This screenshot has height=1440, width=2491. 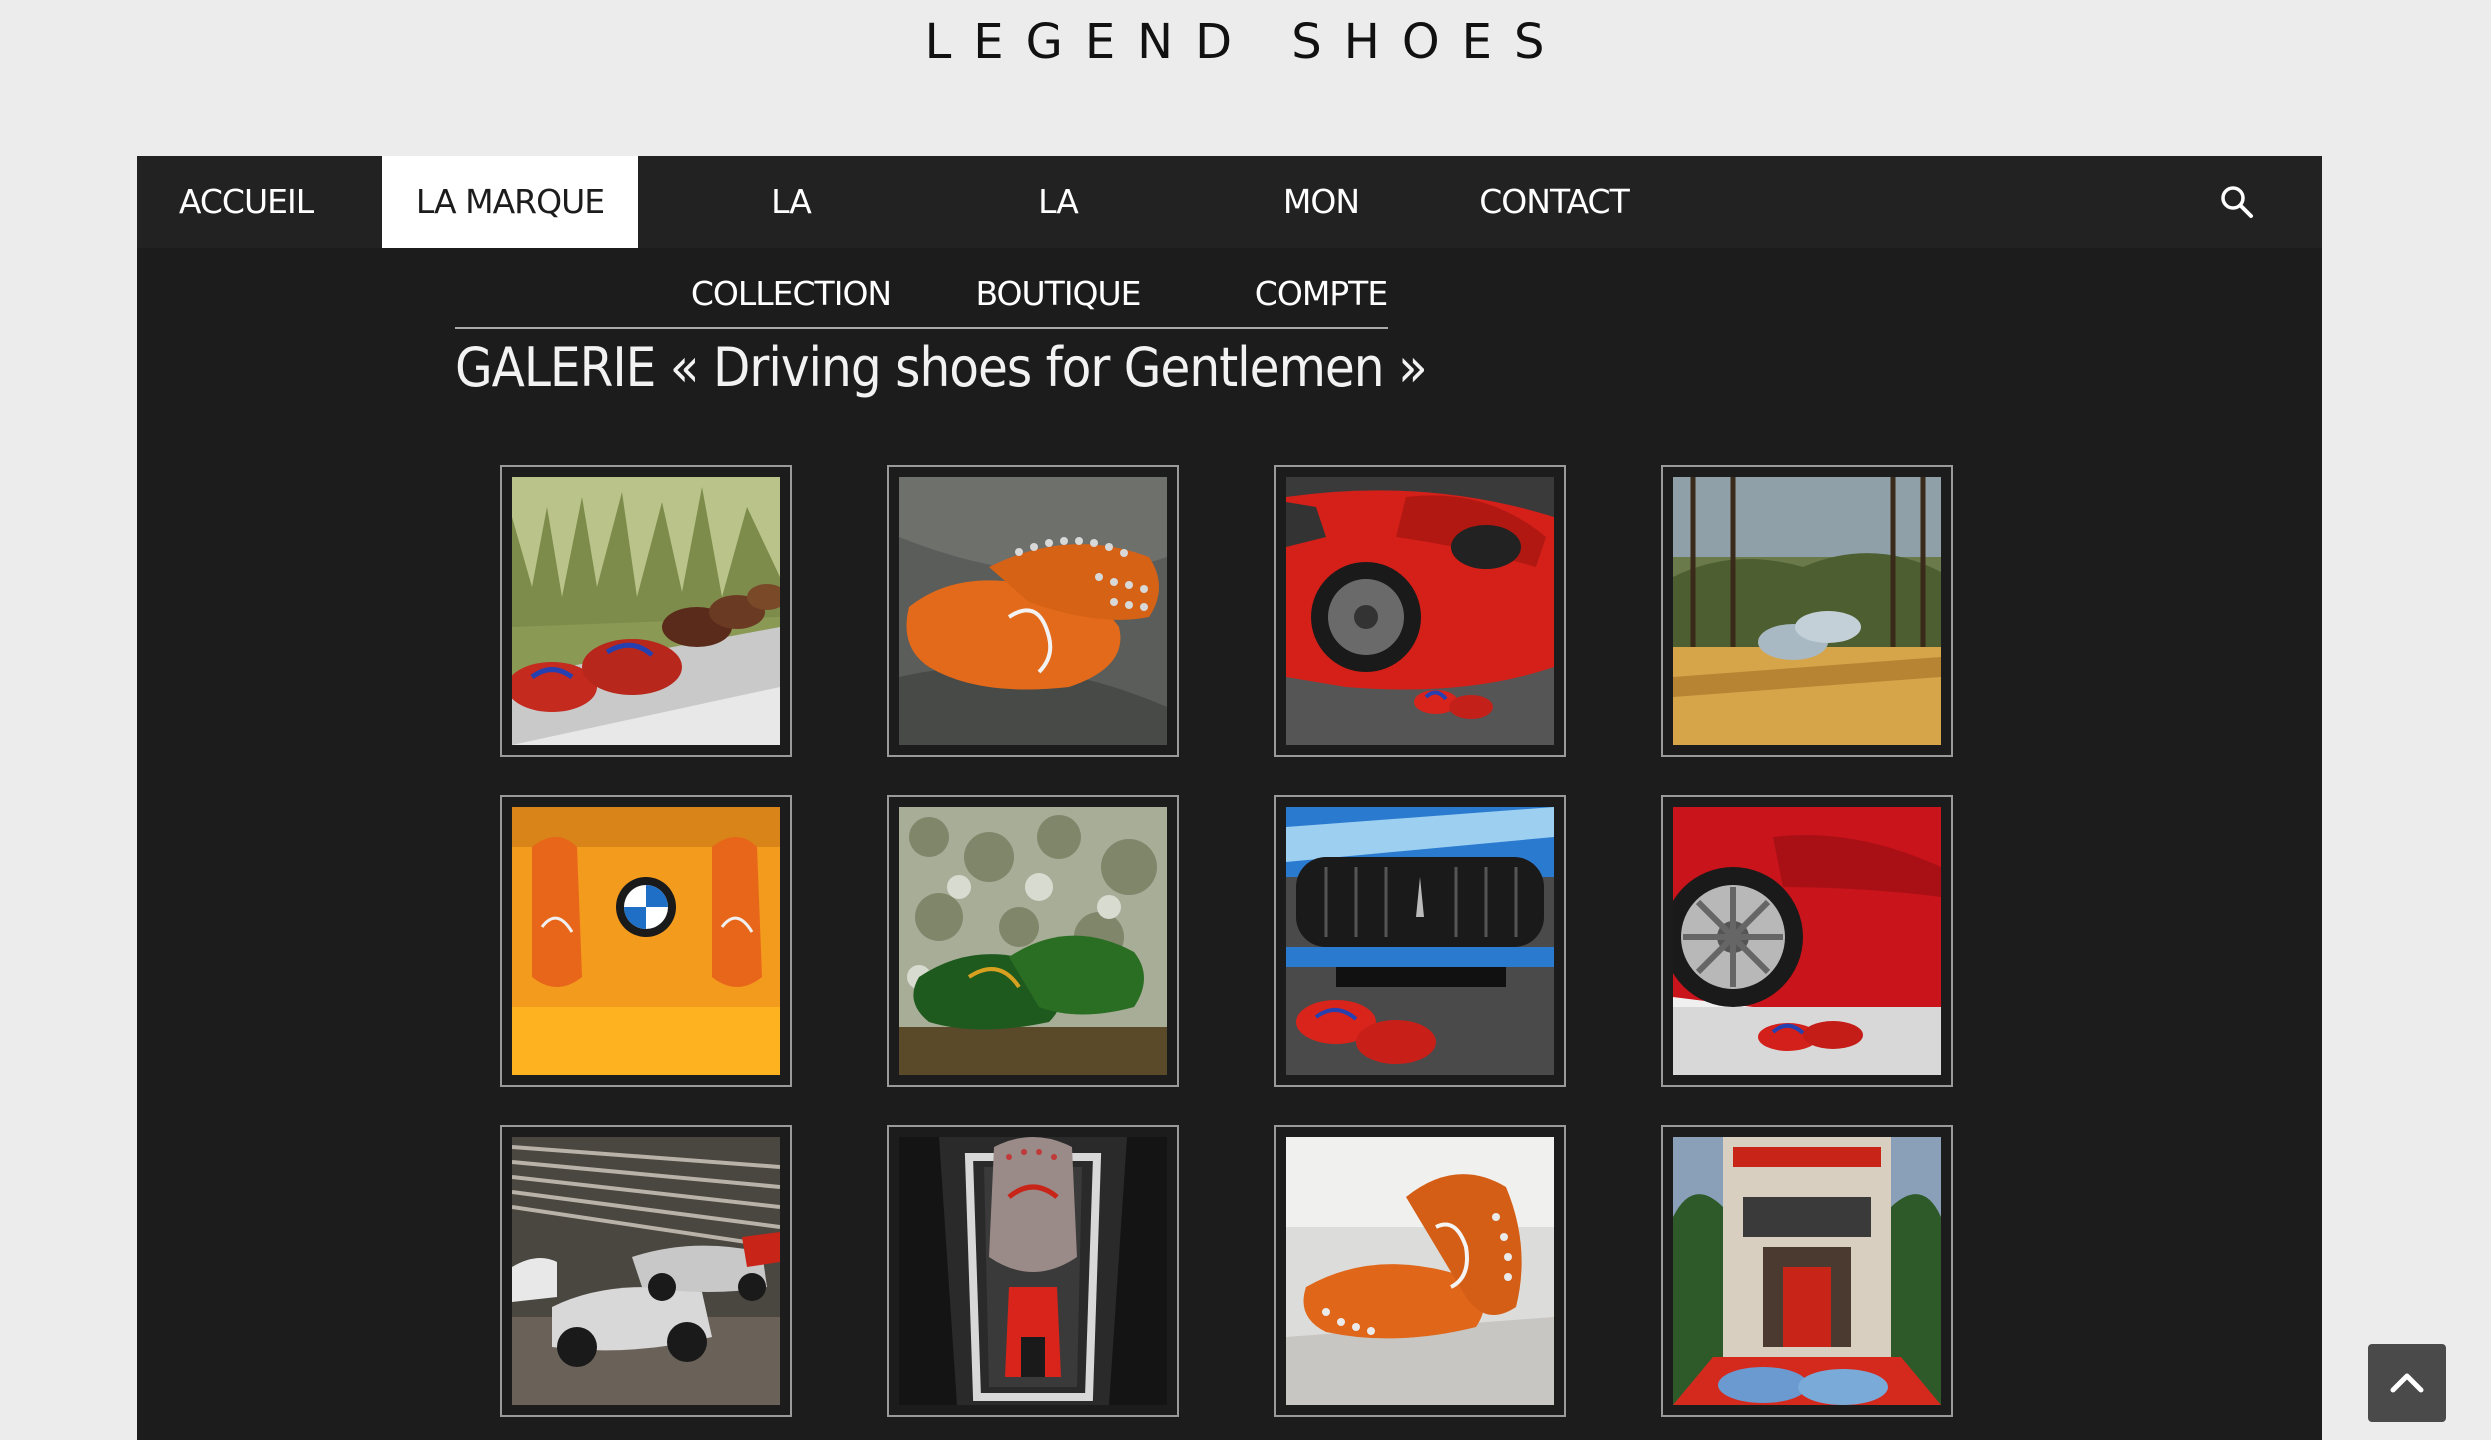 What do you see at coordinates (246, 202) in the screenshot?
I see `nav-item-accueil: ACCUEIL` at bounding box center [246, 202].